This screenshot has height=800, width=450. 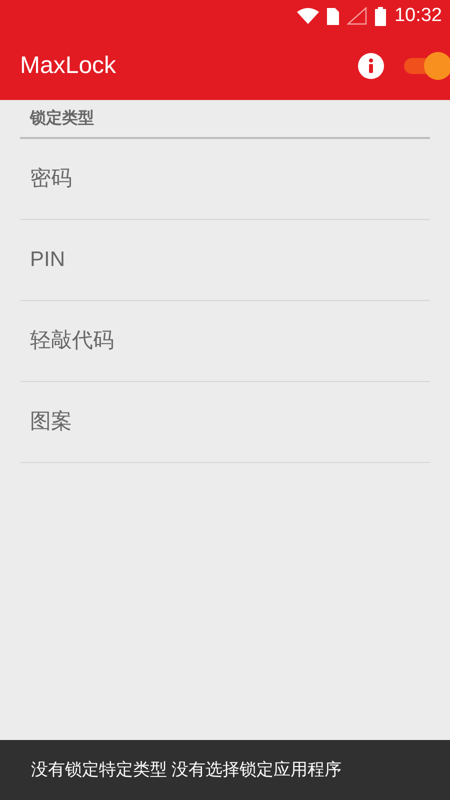 I want to click on master-switch, so click(x=427, y=66).